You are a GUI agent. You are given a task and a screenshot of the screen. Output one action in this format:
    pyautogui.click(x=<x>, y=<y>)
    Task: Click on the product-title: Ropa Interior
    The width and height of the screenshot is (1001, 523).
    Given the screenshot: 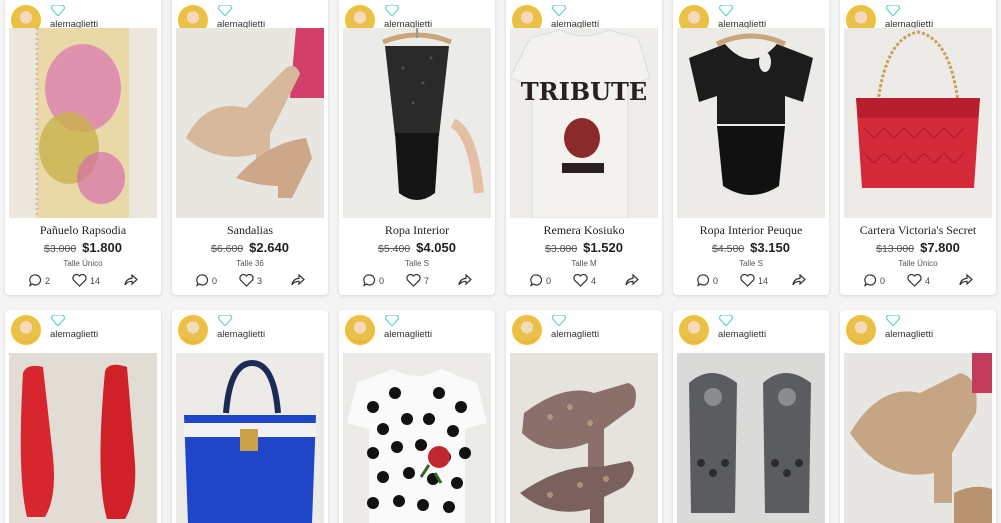 What is the action you would take?
    pyautogui.click(x=417, y=230)
    